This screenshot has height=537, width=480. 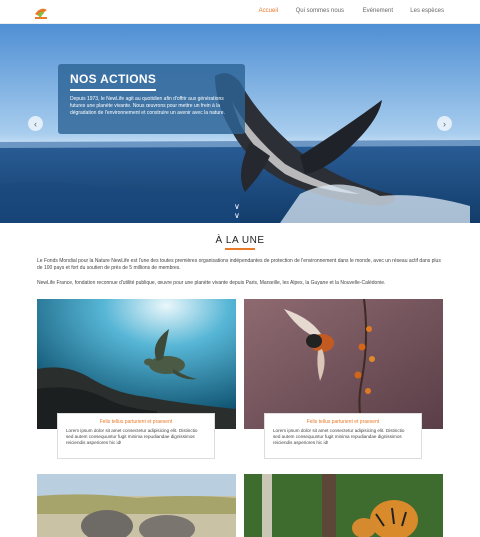 I want to click on nav-evenement: Evénement, so click(x=378, y=11).